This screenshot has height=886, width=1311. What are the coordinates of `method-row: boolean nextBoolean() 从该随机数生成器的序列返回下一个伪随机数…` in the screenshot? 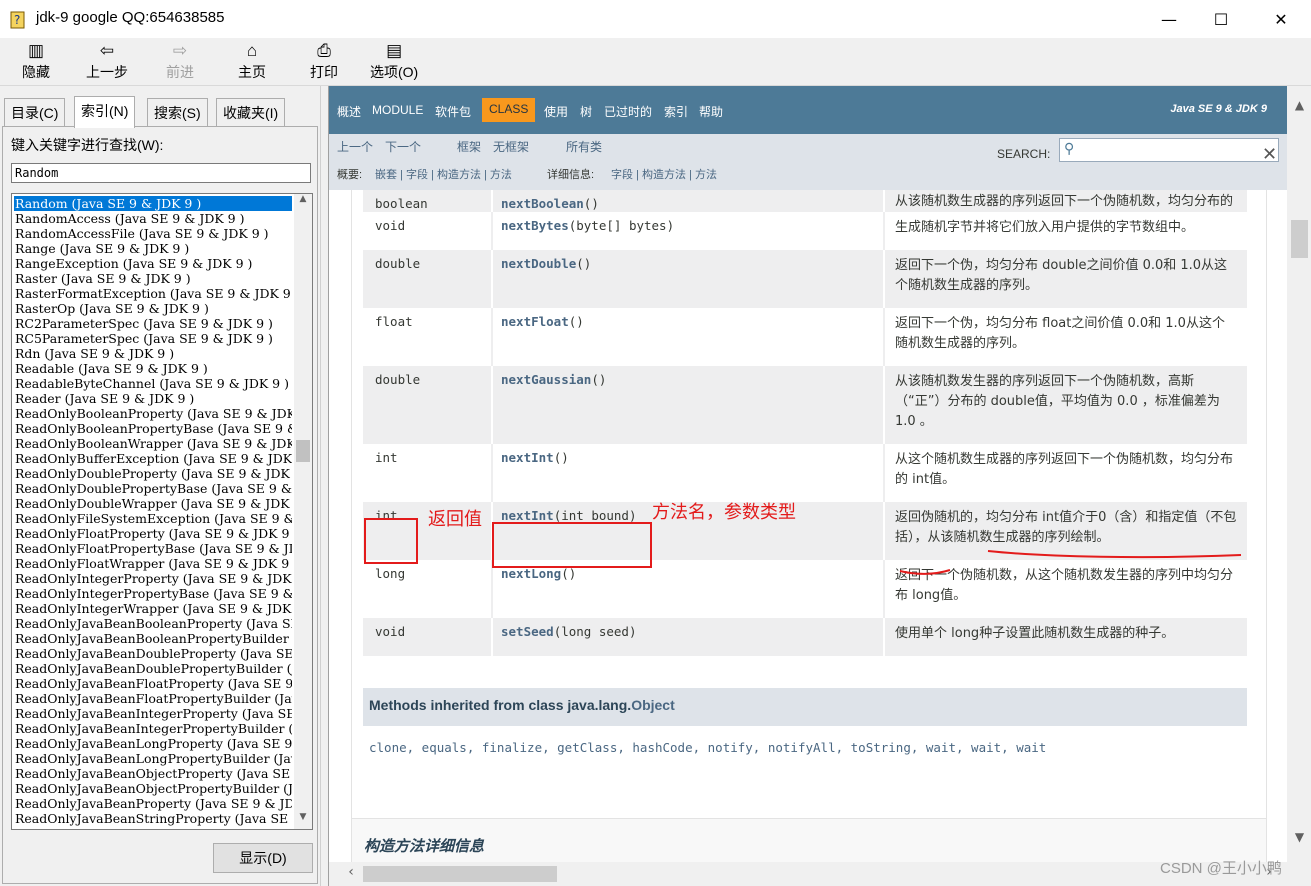 It's located at (805, 209).